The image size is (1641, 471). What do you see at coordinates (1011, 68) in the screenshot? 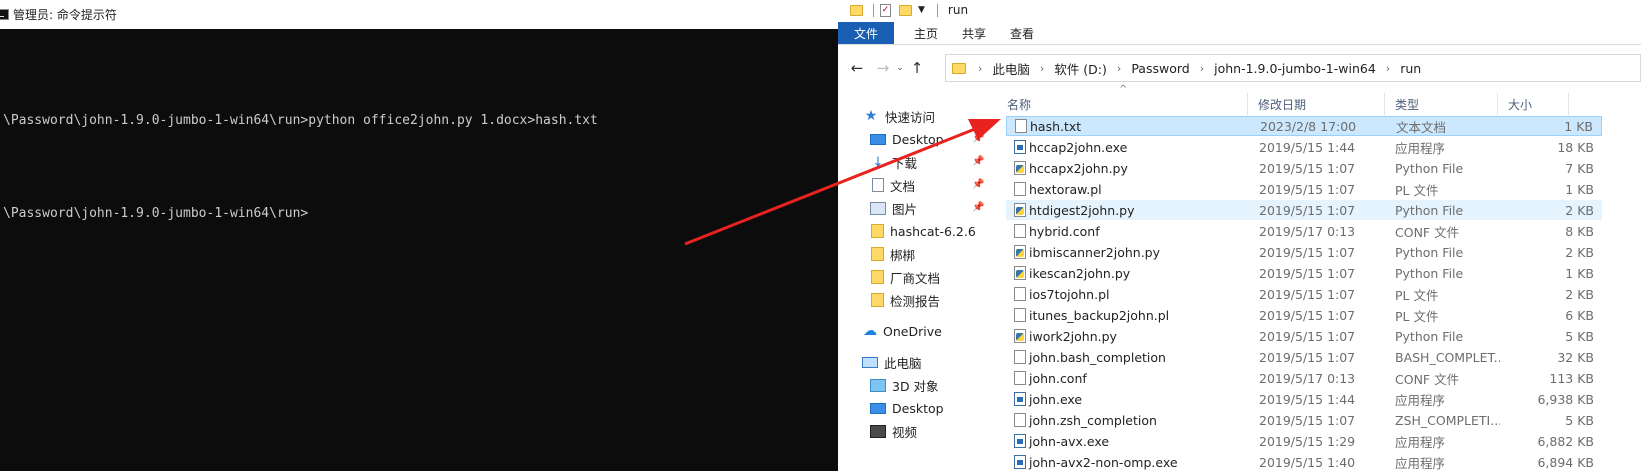
I see `breadcrumb-this-pc: 此电脑` at bounding box center [1011, 68].